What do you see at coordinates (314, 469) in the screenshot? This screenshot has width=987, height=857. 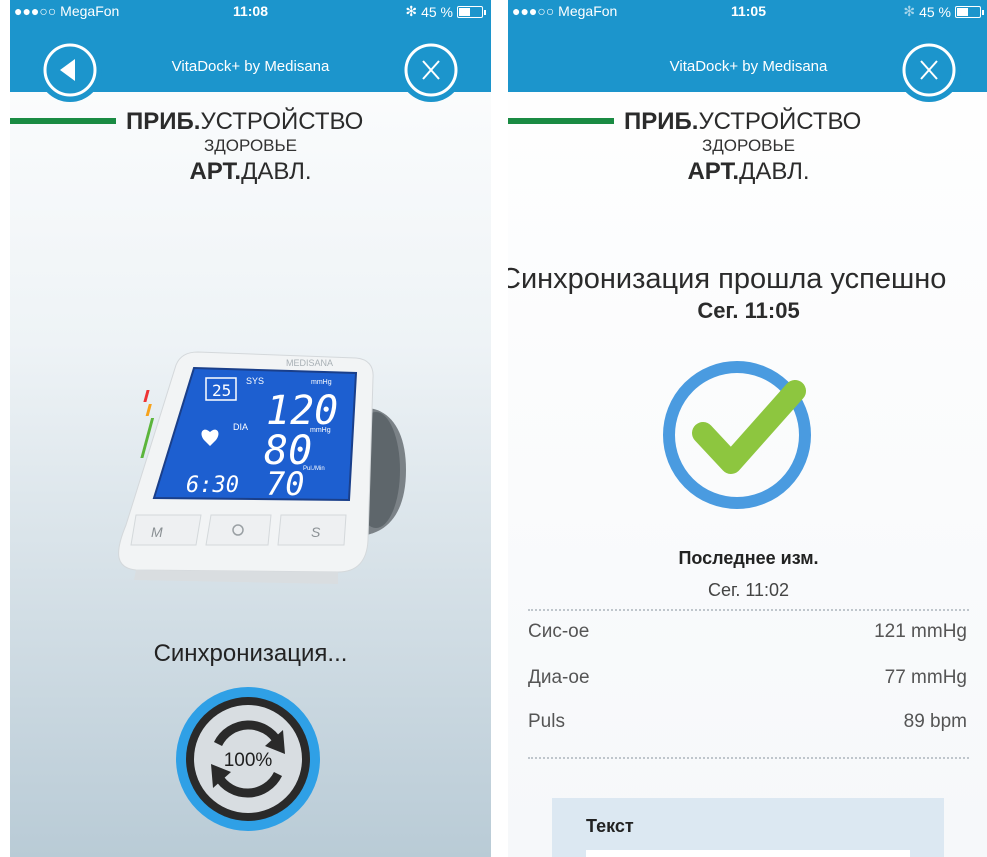 I see `svg-text: Pul./Min` at bounding box center [314, 469].